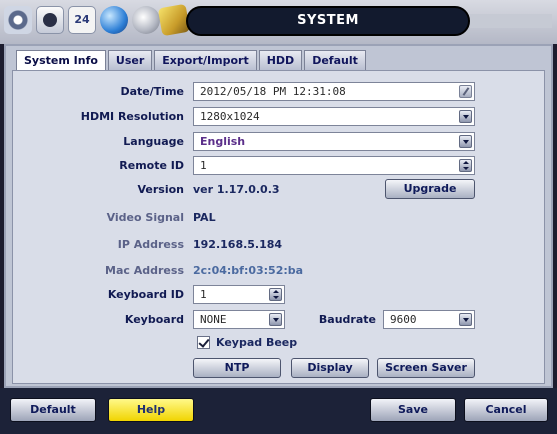 The image size is (557, 434). Describe the element at coordinates (53, 410) in the screenshot. I see `default-button: Default` at that location.